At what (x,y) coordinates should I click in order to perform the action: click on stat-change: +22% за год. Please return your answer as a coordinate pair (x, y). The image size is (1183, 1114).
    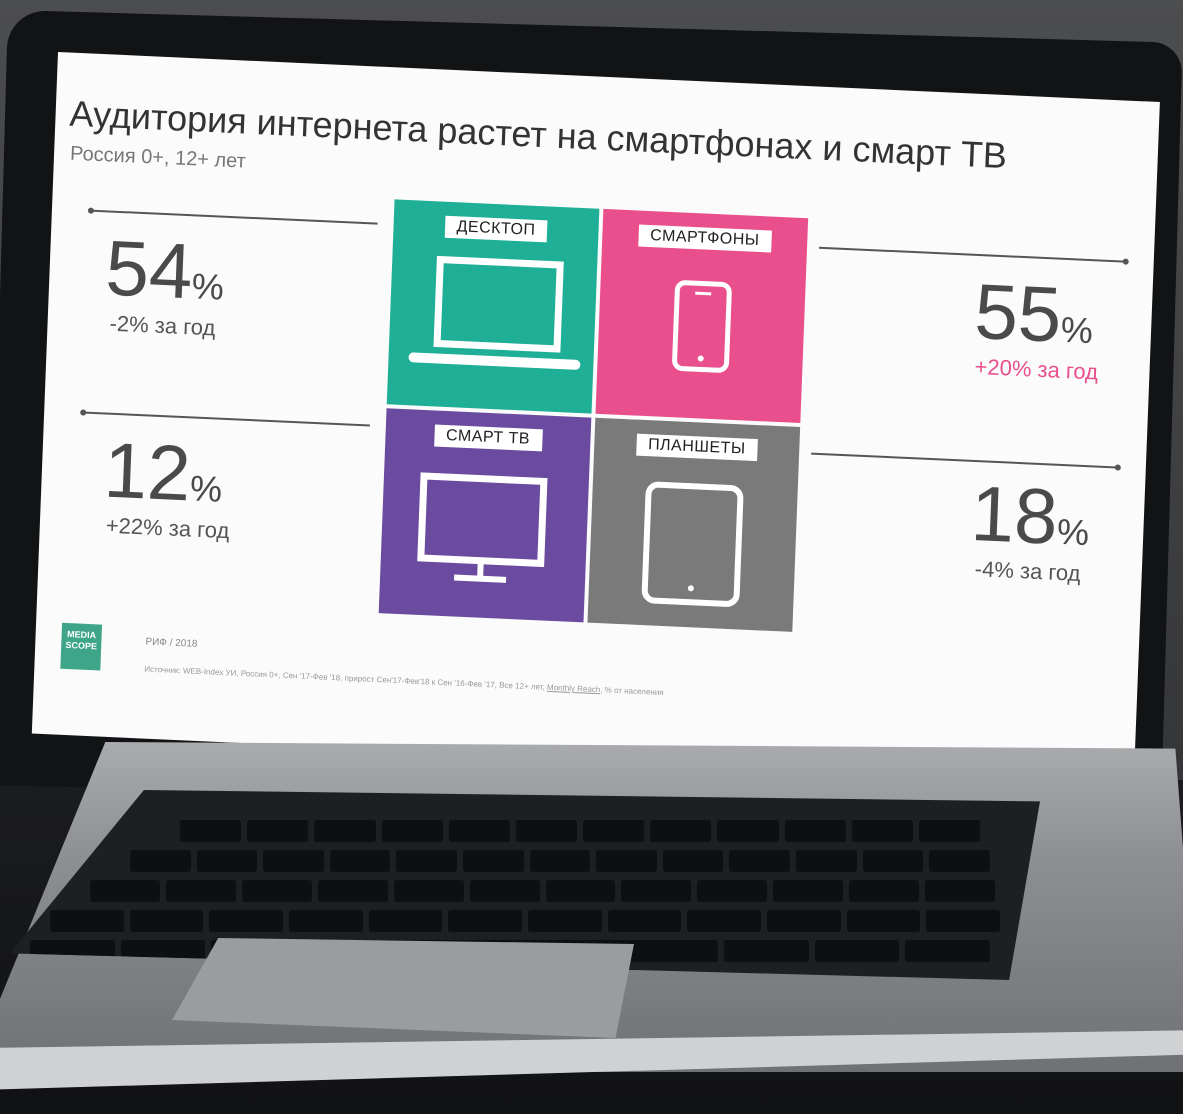
    Looking at the image, I should click on (167, 528).